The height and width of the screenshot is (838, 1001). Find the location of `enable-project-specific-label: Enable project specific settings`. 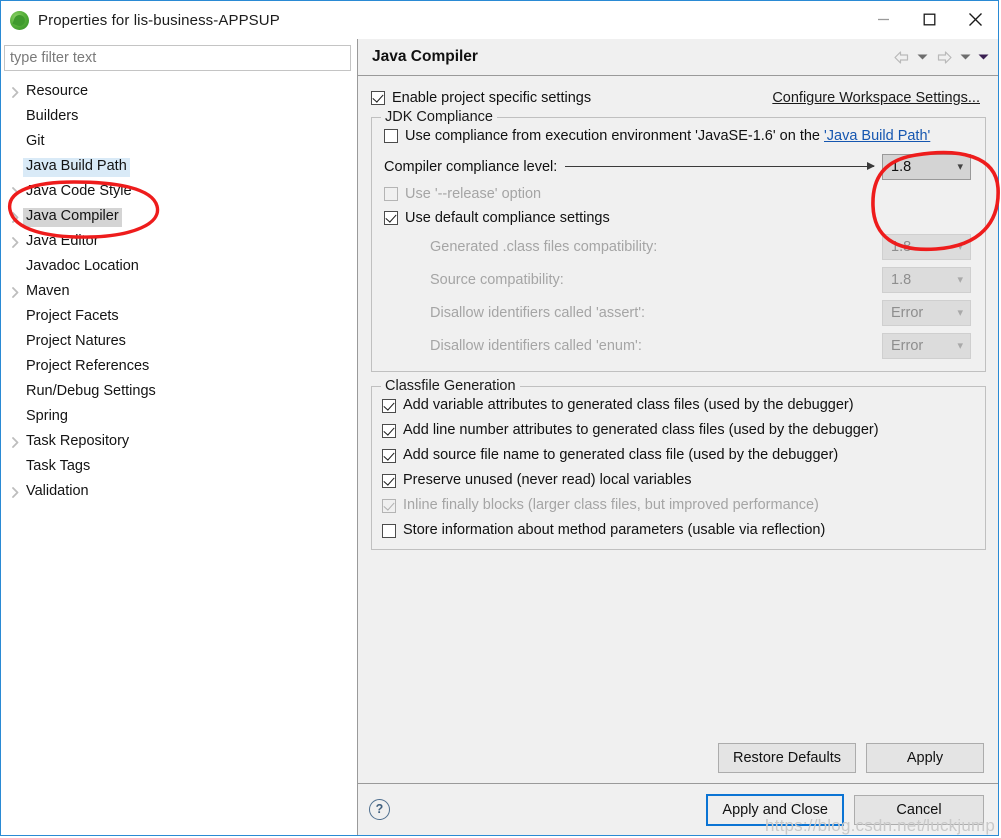

enable-project-specific-label: Enable project specific settings is located at coordinates (492, 97).